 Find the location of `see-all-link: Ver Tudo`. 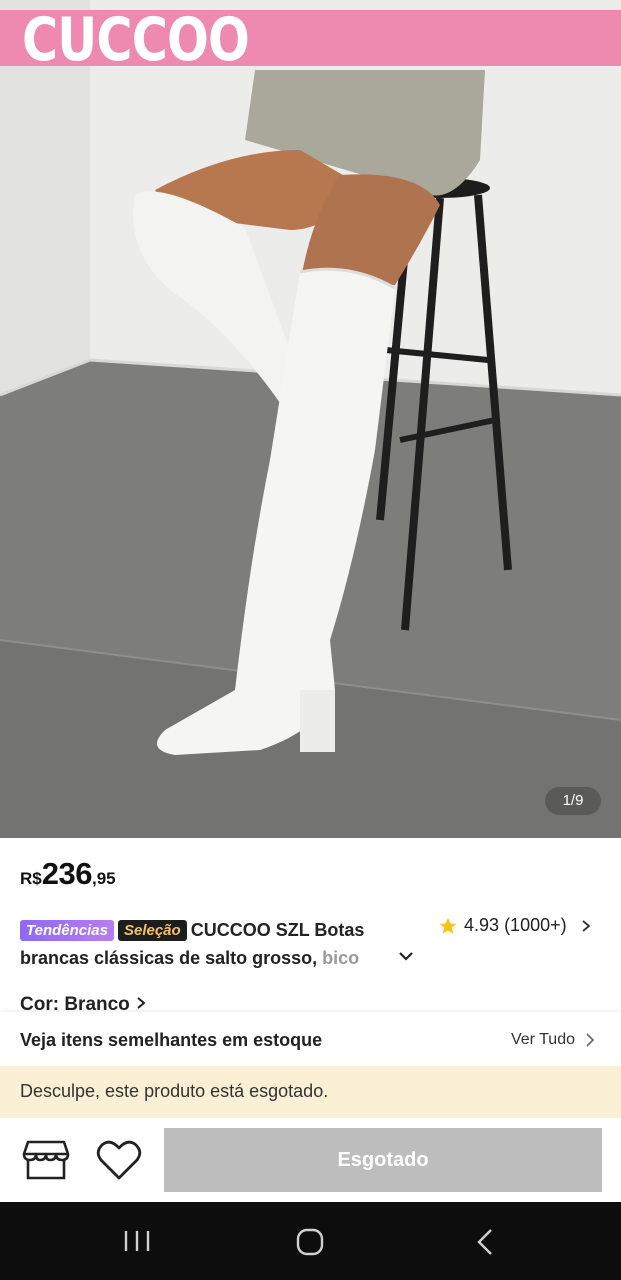

see-all-link: Ver Tudo is located at coordinates (553, 1040).